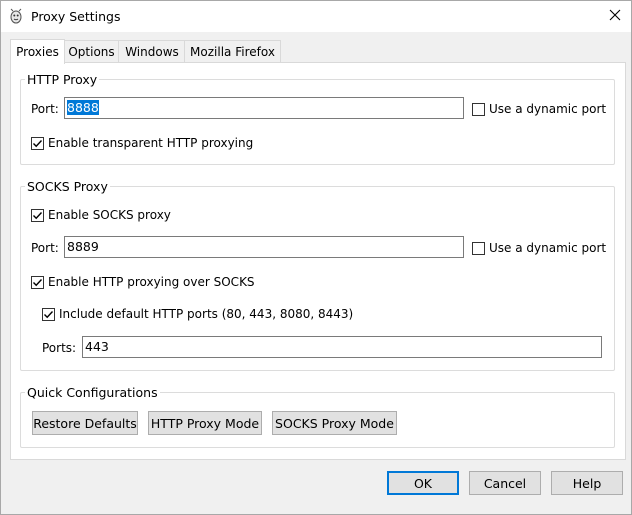  What do you see at coordinates (16, 16) in the screenshot?
I see `app-icon` at bounding box center [16, 16].